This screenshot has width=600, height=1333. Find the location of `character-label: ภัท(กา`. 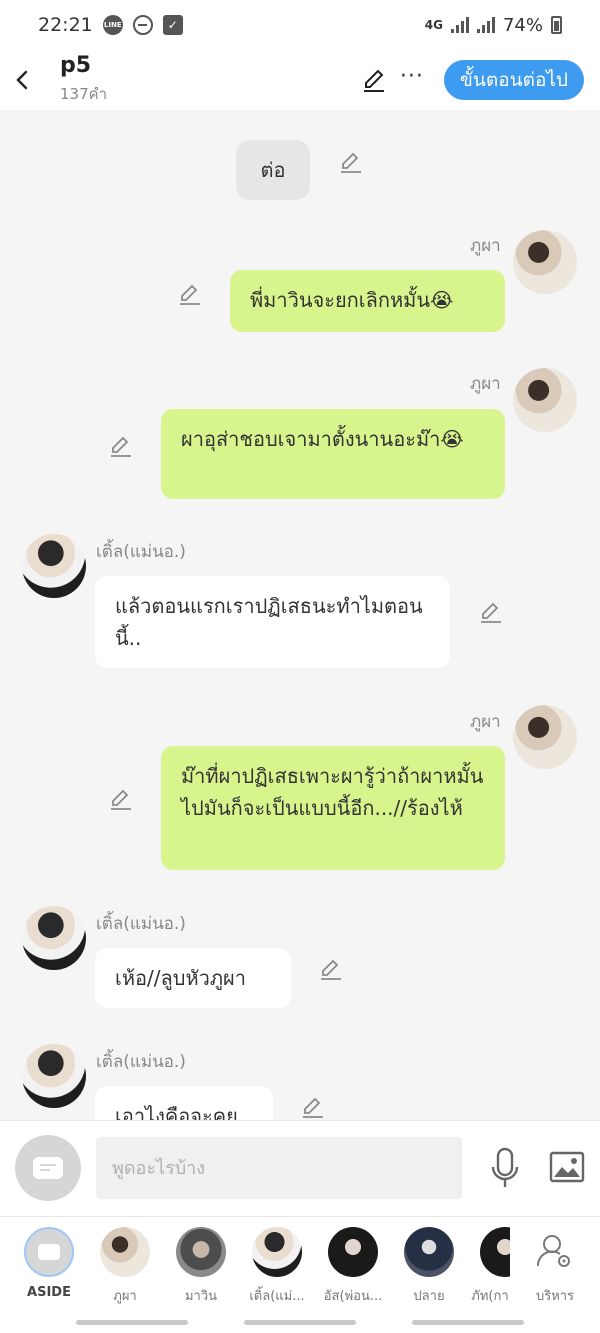

character-label: ภัท(กา is located at coordinates (490, 1296).